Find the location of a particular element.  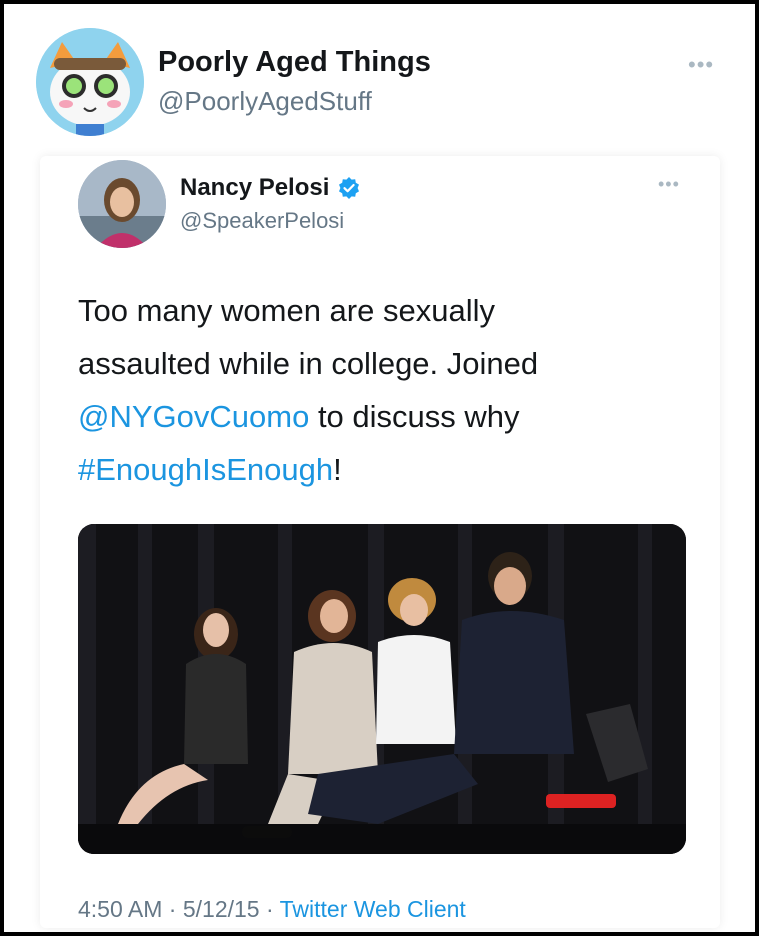

tweet-metadata: 4:50 AM · 5/12/15 · Twitter Web Client is located at coordinates (272, 909).